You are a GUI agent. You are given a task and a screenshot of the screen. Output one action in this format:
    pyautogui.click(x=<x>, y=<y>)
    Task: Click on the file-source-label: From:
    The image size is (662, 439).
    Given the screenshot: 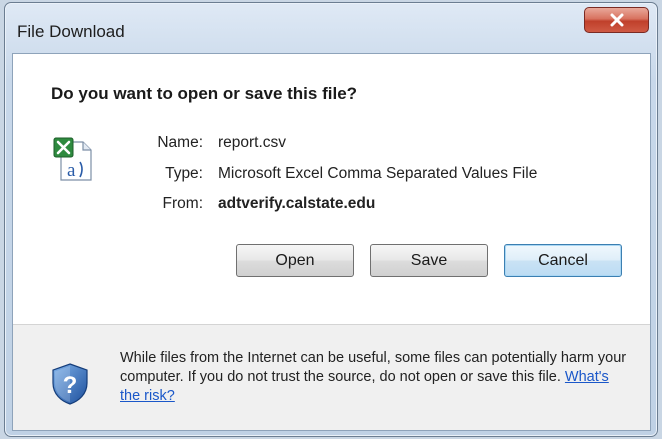 What is the action you would take?
    pyautogui.click(x=182, y=203)
    